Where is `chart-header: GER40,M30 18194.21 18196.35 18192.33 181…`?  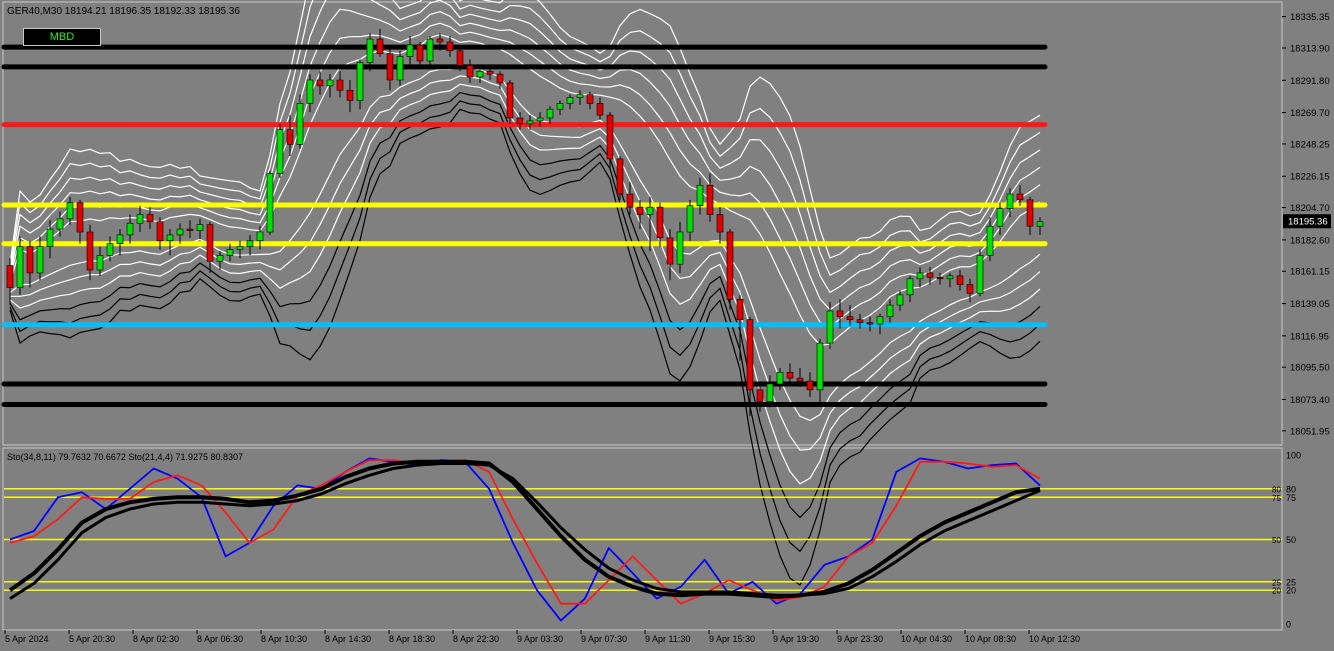 chart-header: GER40,M30 18194.21 18196.35 18192.33 181… is located at coordinates (123, 11).